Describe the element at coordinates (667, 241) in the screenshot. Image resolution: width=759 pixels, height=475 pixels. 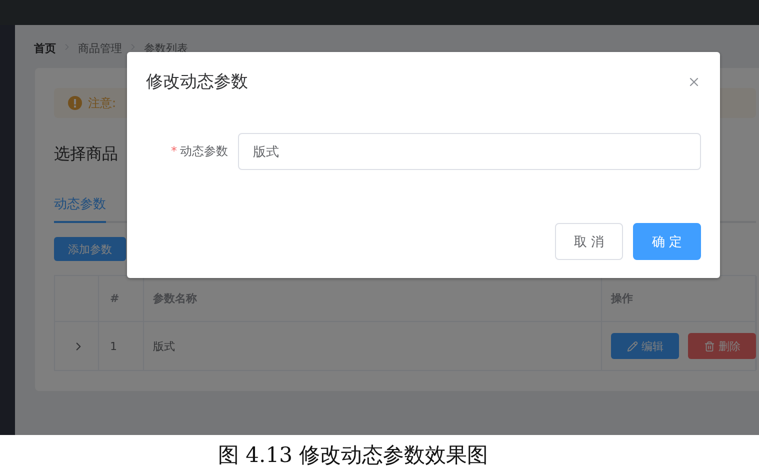
I see `confirm-button: 确 定` at that location.